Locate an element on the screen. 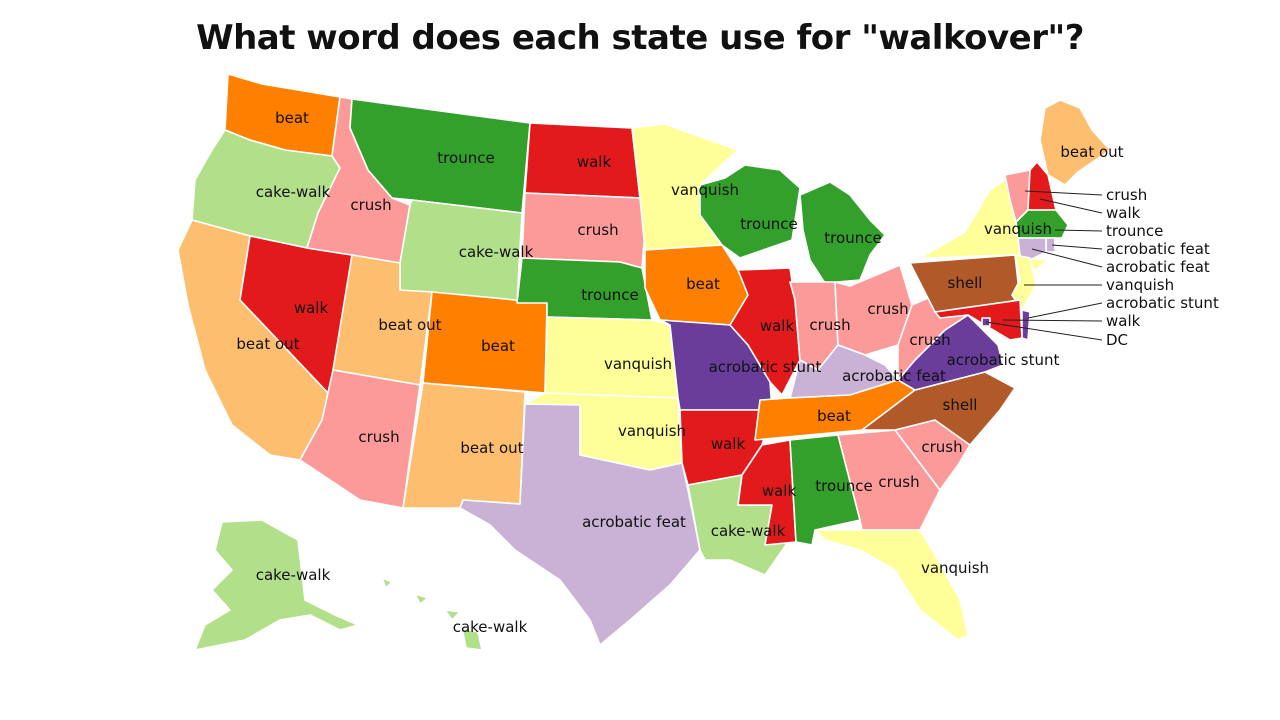 The width and height of the screenshot is (1280, 720). side-label-vt: crush is located at coordinates (1126, 195).